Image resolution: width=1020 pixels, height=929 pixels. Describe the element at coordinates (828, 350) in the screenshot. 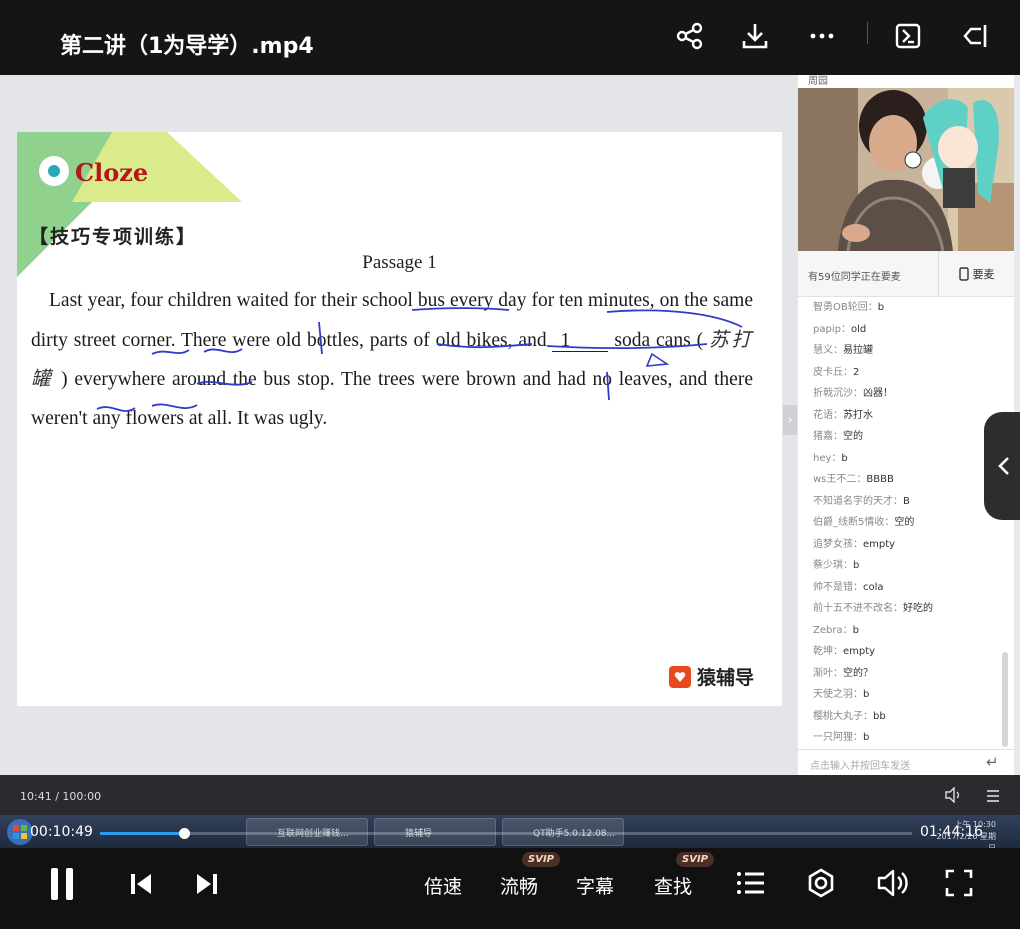

I see `chat-username: 慧义：` at that location.